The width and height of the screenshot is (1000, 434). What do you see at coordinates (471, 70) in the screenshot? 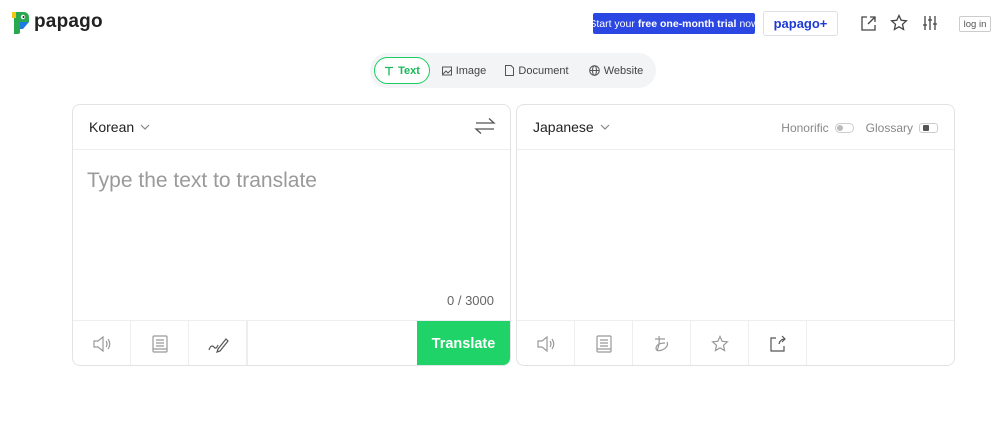
I see `tab-label: Image` at bounding box center [471, 70].